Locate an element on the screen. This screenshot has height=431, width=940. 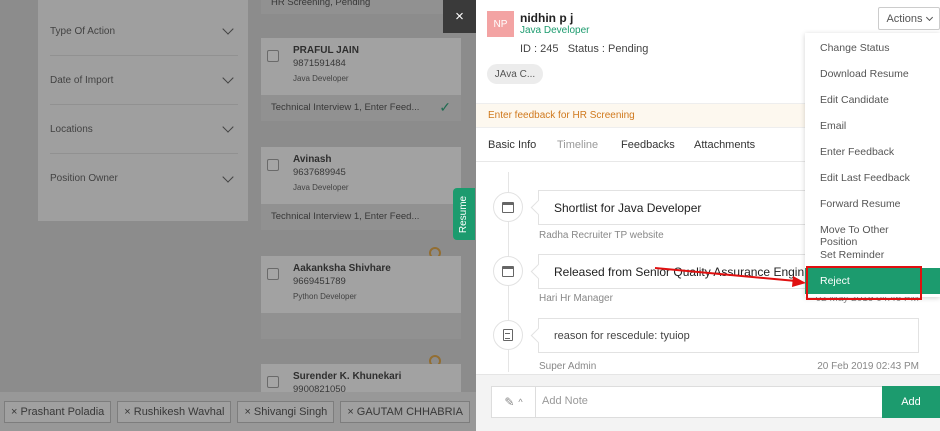
candidate-role: Python Developer is located at coordinates (325, 296).